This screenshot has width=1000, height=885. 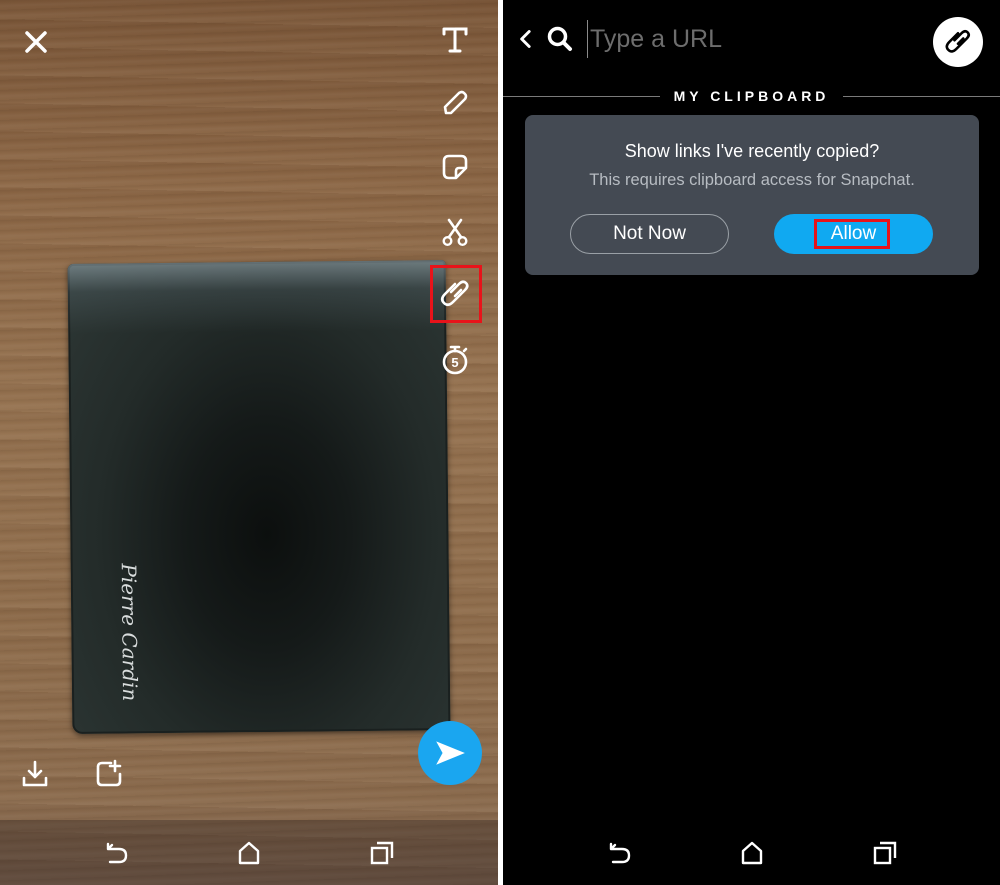 I want to click on back-button, so click(x=525, y=39).